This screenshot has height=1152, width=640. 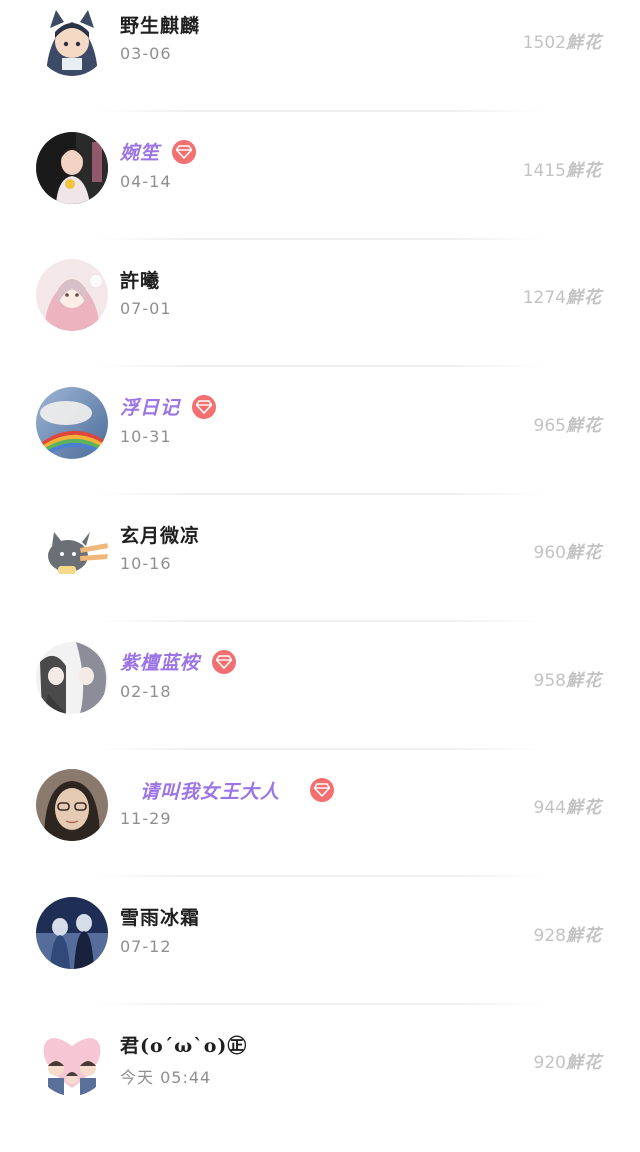 What do you see at coordinates (320, 705) in the screenshot?
I see `list-item: 紫檀蓝桉 02-18 958鮮花` at bounding box center [320, 705].